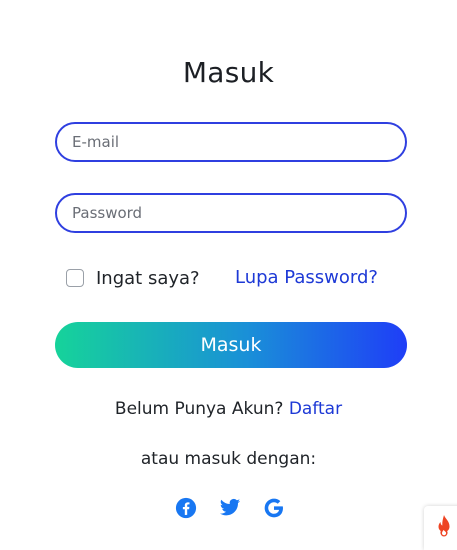 The height and width of the screenshot is (550, 457). Describe the element at coordinates (199, 409) in the screenshot. I see `register-prompt-text: Belum Punya Akun?` at that location.